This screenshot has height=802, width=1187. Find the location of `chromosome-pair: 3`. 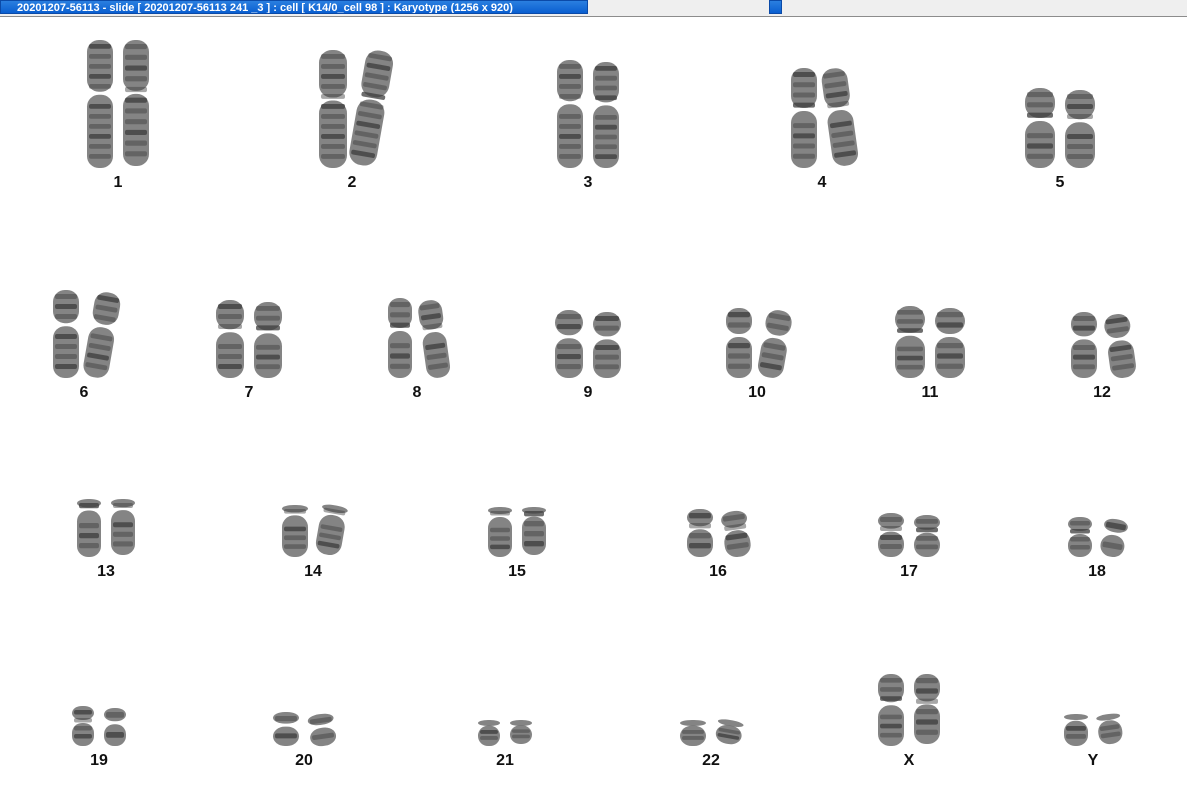

chromosome-pair: 3 is located at coordinates (588, 127).